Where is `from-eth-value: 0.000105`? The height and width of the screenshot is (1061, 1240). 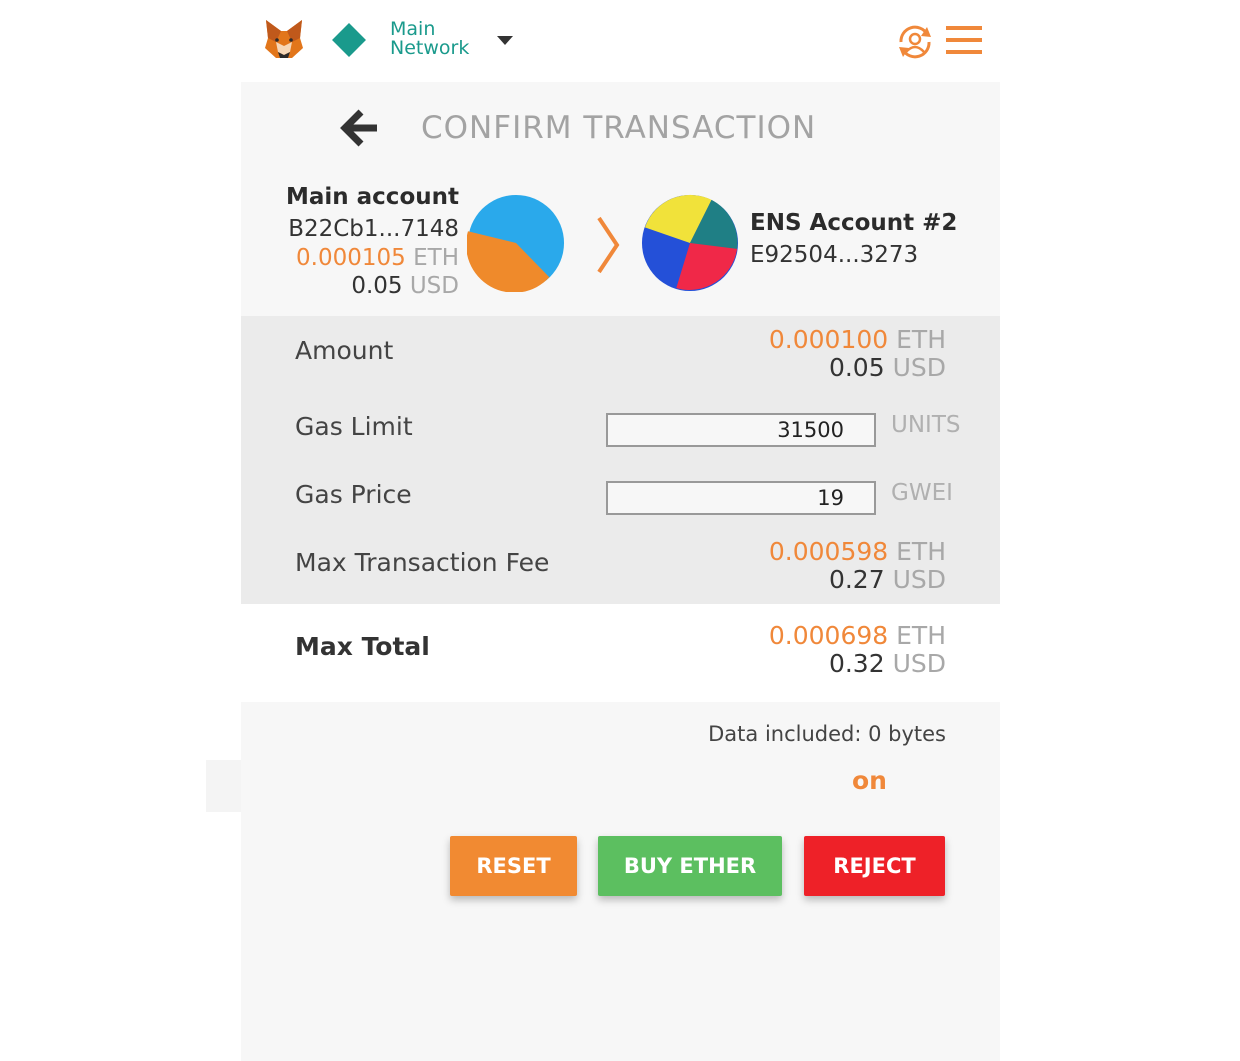 from-eth-value: 0.000105 is located at coordinates (351, 258).